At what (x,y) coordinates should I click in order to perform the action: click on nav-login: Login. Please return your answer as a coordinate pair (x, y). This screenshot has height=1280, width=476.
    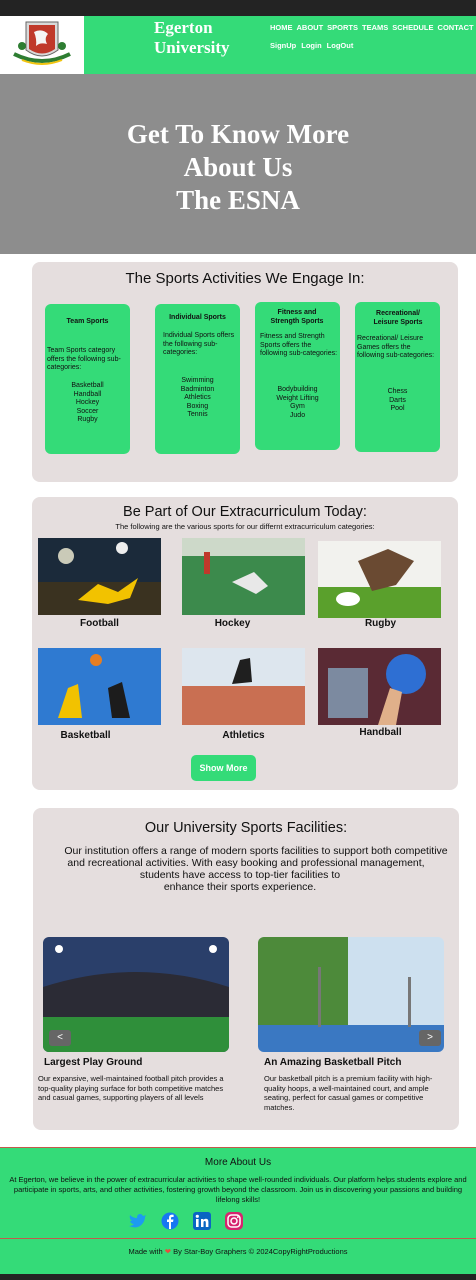
    Looking at the image, I should click on (311, 45).